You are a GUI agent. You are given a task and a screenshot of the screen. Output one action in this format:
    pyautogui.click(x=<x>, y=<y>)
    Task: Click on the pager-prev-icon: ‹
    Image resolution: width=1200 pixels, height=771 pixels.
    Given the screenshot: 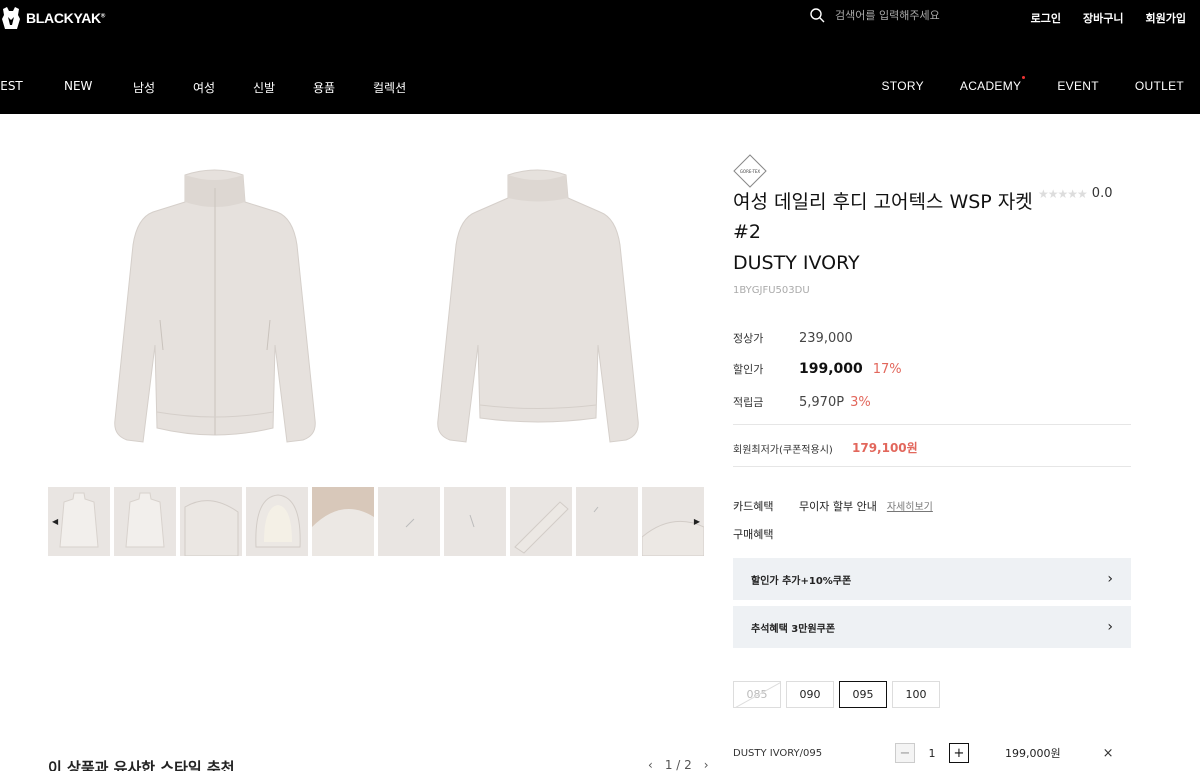 What is the action you would take?
    pyautogui.click(x=650, y=764)
    